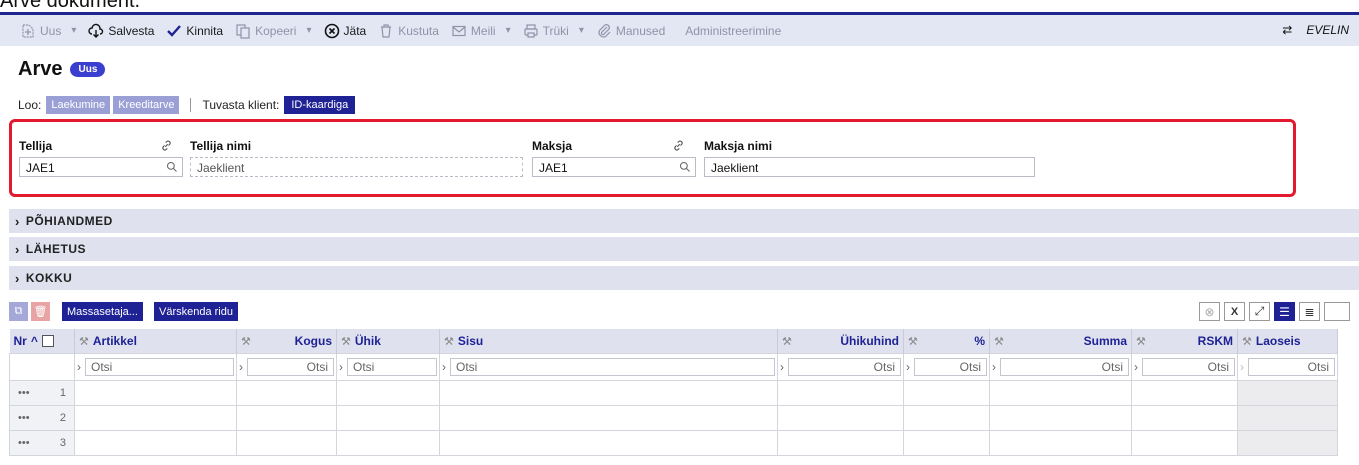 The height and width of the screenshot is (465, 1359). What do you see at coordinates (630, 31) in the screenshot?
I see `attachments-button: Manused` at bounding box center [630, 31].